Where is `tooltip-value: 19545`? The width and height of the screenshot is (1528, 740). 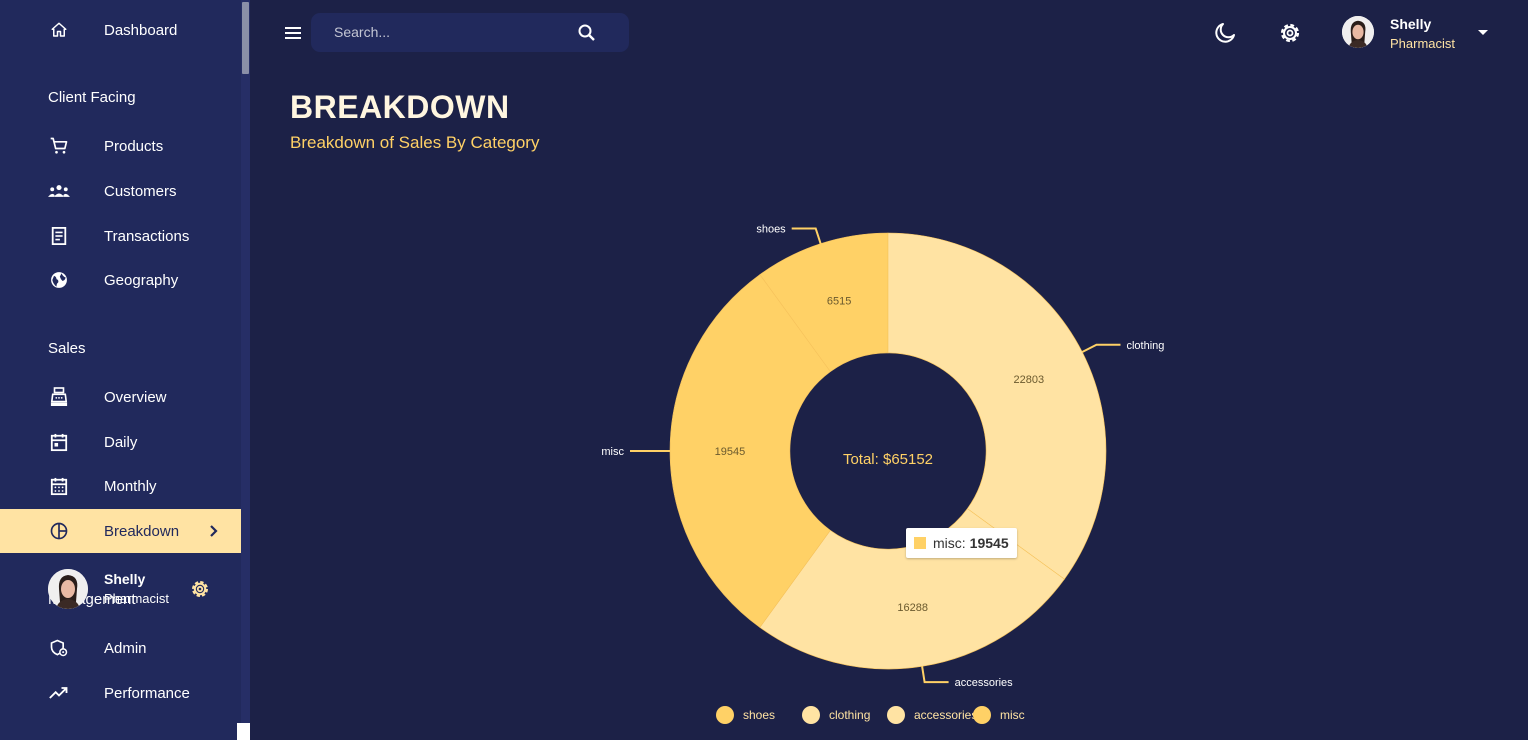 tooltip-value: 19545 is located at coordinates (989, 543).